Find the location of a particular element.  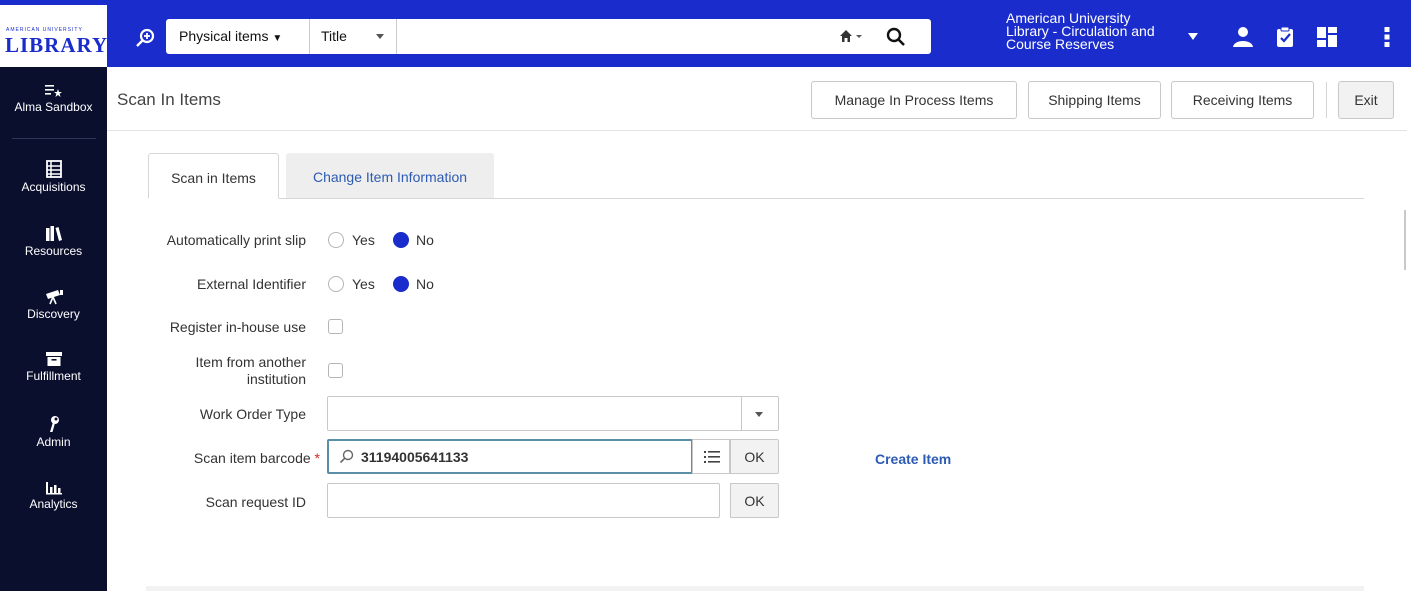

search-field-dropdown: Title is located at coordinates (354, 36).